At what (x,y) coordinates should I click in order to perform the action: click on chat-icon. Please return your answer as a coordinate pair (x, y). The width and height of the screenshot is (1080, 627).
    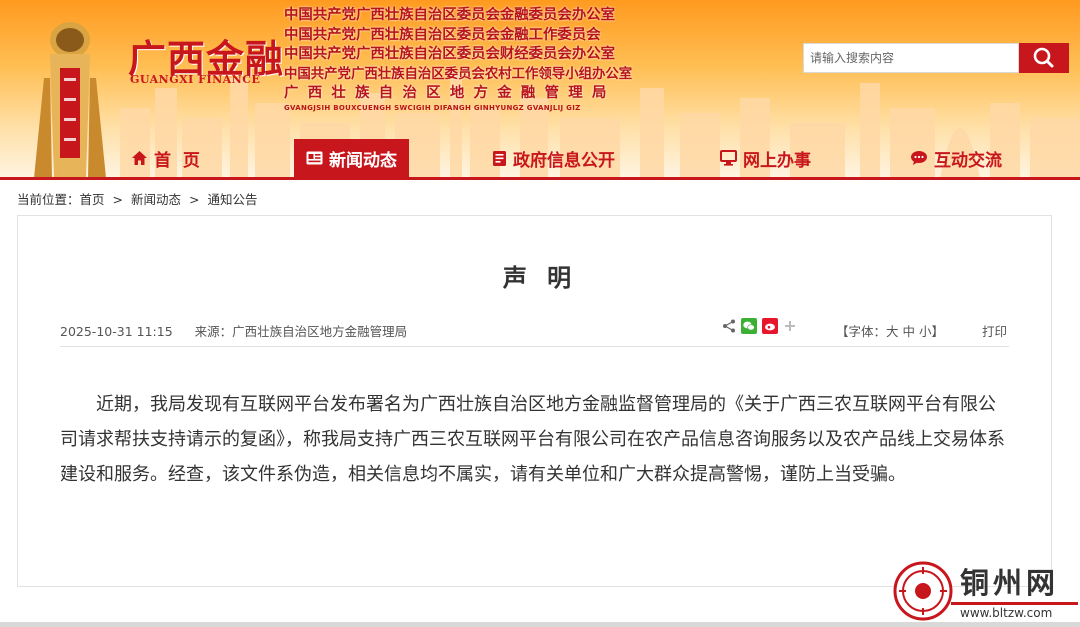
    Looking at the image, I should click on (919, 158).